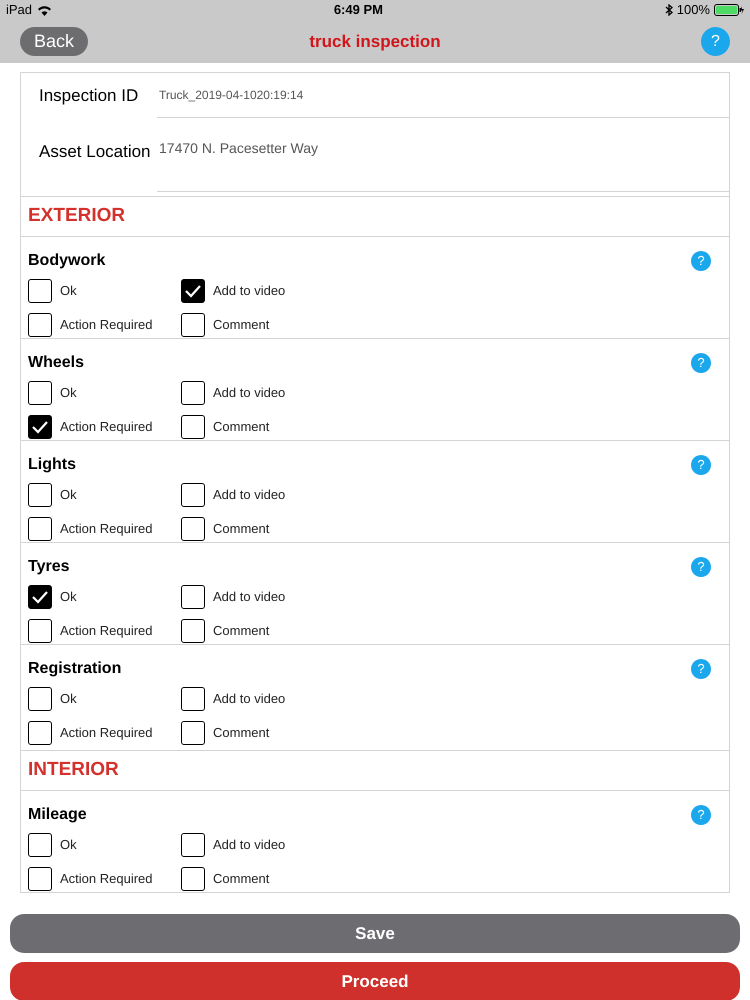  What do you see at coordinates (56, 363) in the screenshot?
I see `item-title: Wheels` at bounding box center [56, 363].